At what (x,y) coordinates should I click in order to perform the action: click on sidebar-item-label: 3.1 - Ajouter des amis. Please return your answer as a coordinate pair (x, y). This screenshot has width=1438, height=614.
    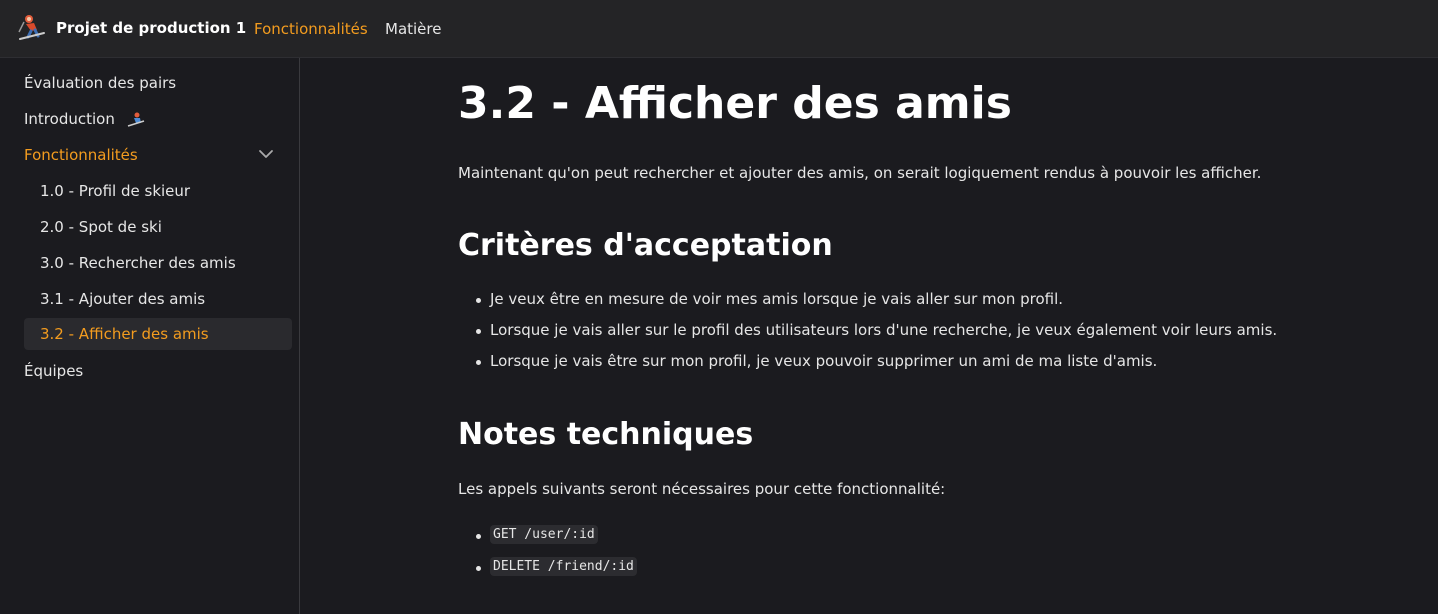
    Looking at the image, I should click on (123, 299).